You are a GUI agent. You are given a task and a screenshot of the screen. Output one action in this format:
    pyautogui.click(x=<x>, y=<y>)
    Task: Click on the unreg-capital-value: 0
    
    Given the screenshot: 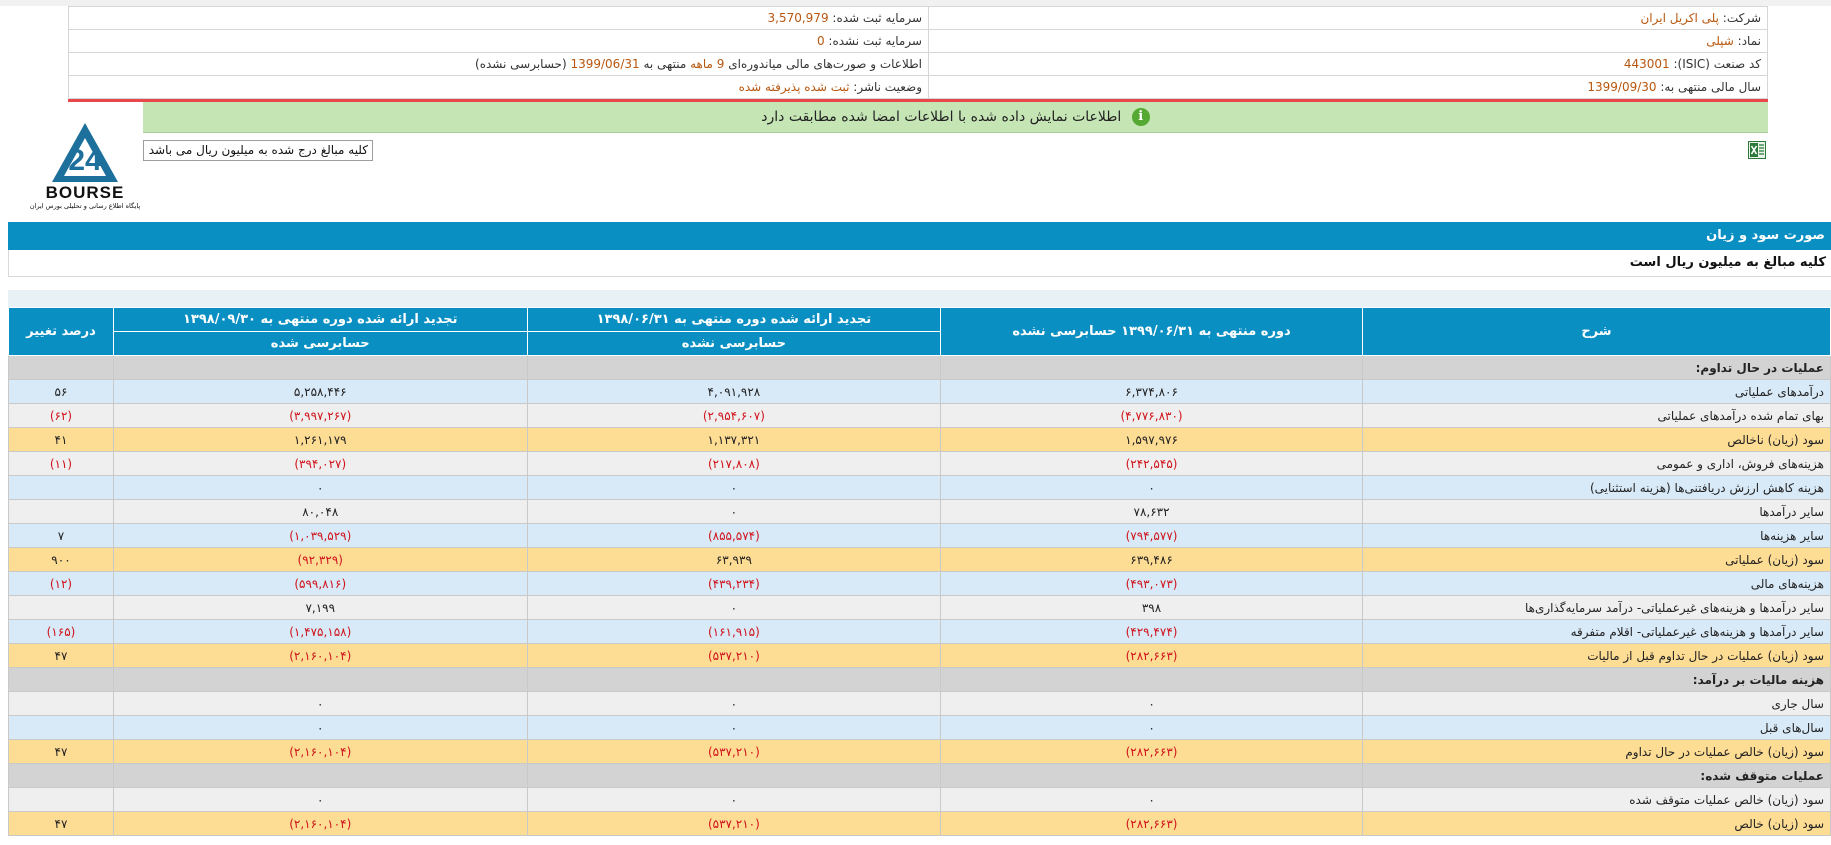 What is the action you would take?
    pyautogui.click(x=820, y=41)
    